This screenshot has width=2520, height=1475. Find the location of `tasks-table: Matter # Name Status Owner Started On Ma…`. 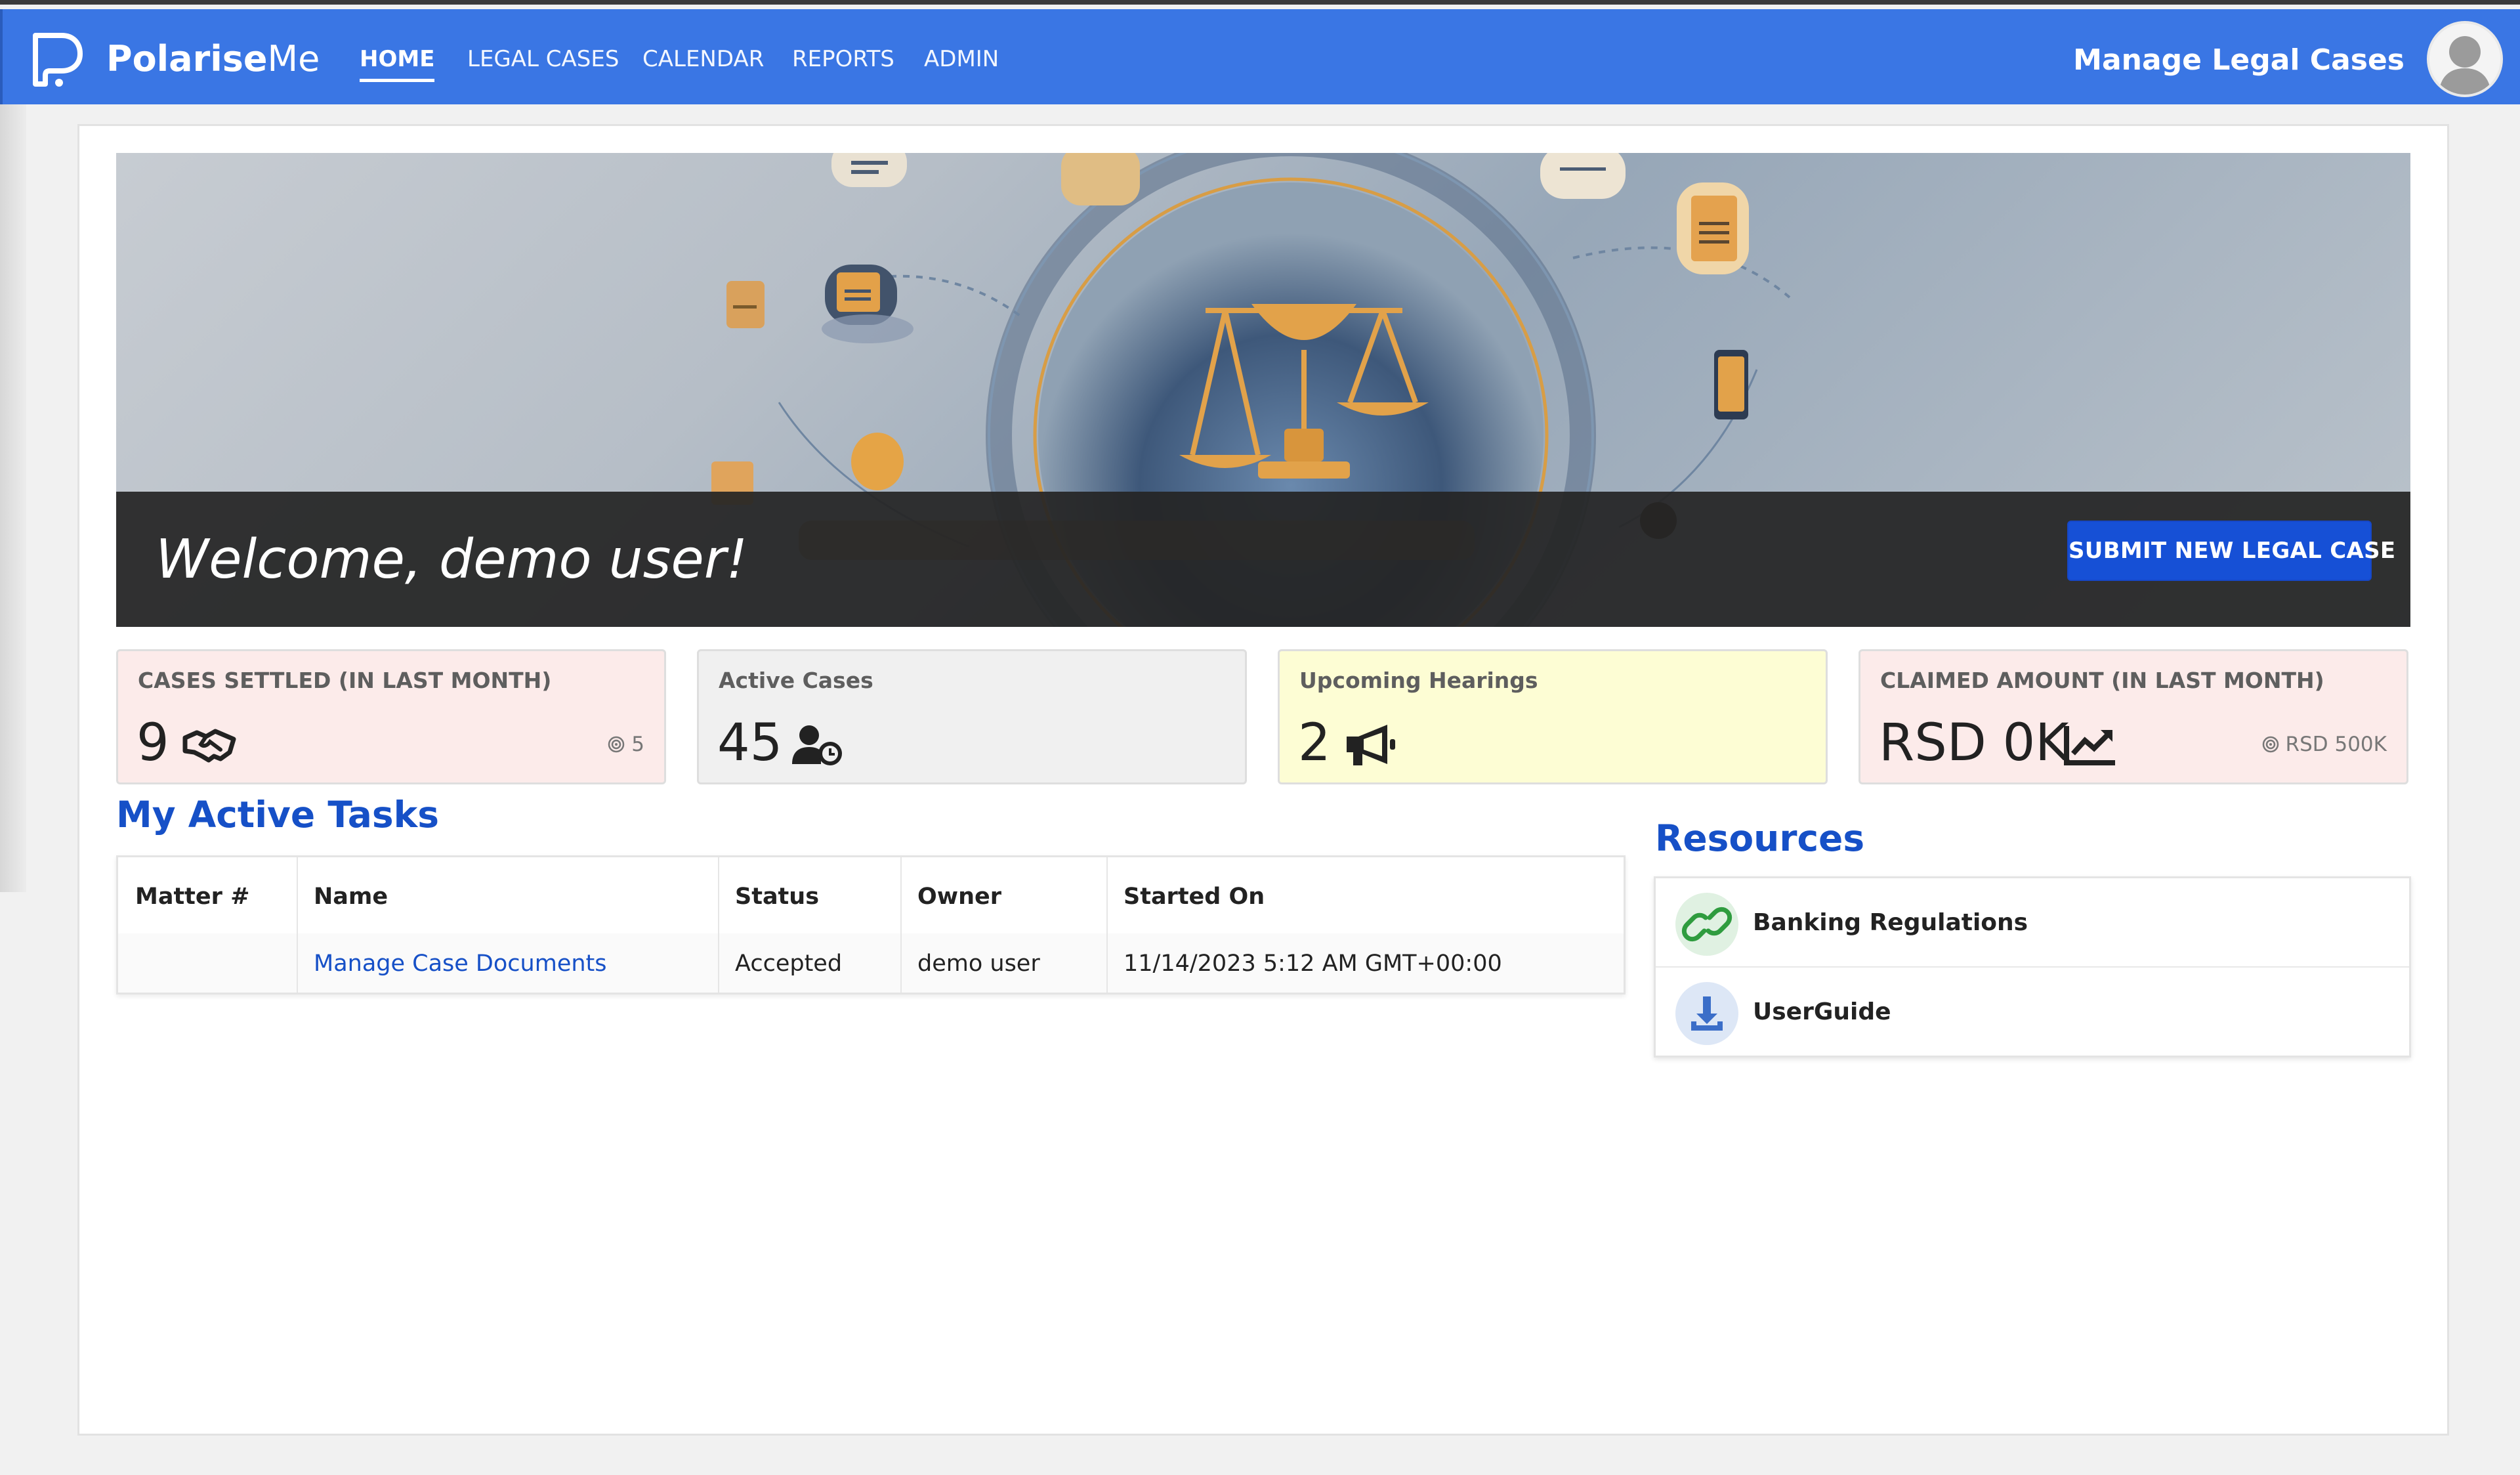

tasks-table: Matter # Name Status Owner Started On Ma… is located at coordinates (871, 925).